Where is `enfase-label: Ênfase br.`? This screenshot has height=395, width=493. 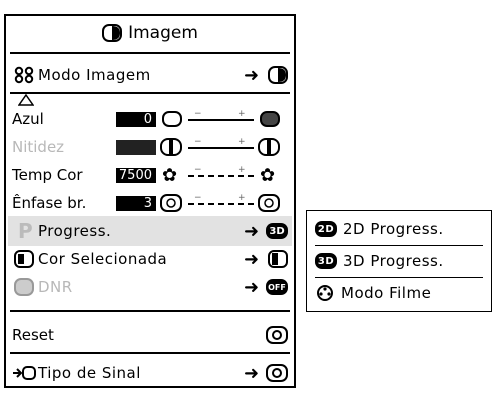 enfase-label: Ênfase br. is located at coordinates (49, 203).